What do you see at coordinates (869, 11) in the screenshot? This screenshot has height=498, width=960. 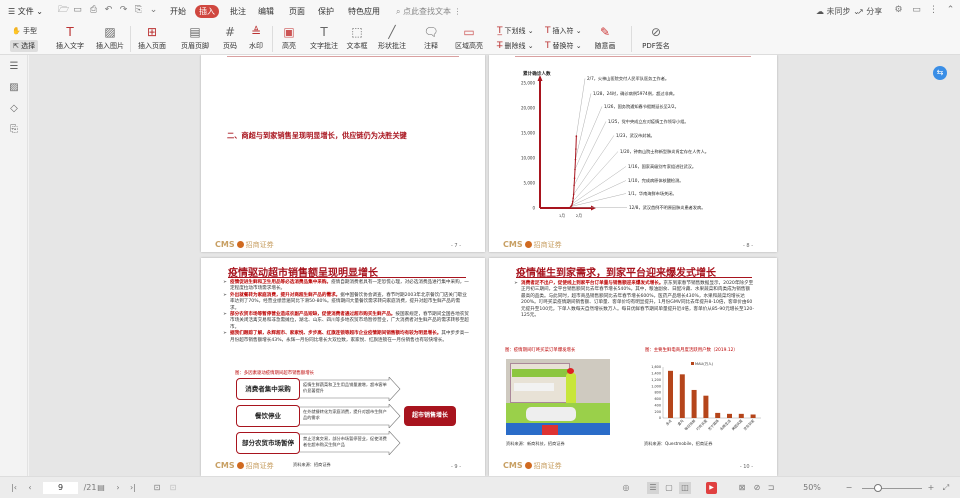 I see `share-button: ↗ 分享` at bounding box center [869, 11].